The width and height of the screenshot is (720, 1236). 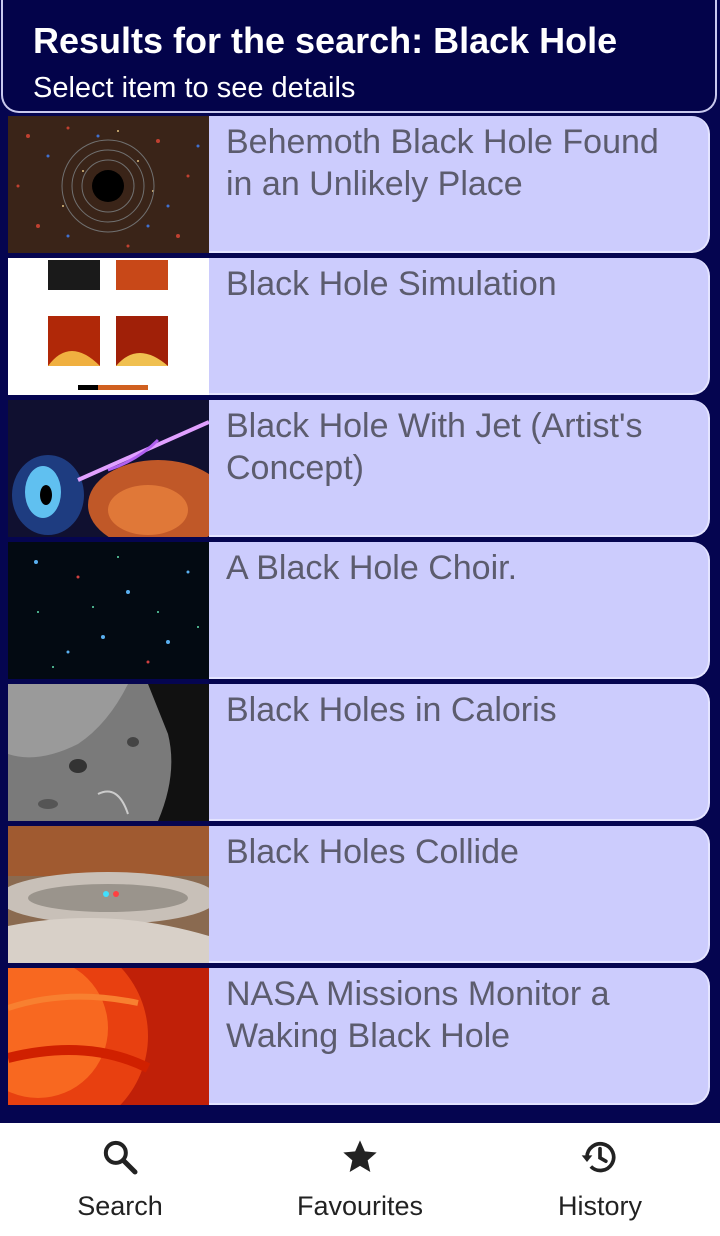 What do you see at coordinates (599, 1206) in the screenshot?
I see `nav-history-label: History` at bounding box center [599, 1206].